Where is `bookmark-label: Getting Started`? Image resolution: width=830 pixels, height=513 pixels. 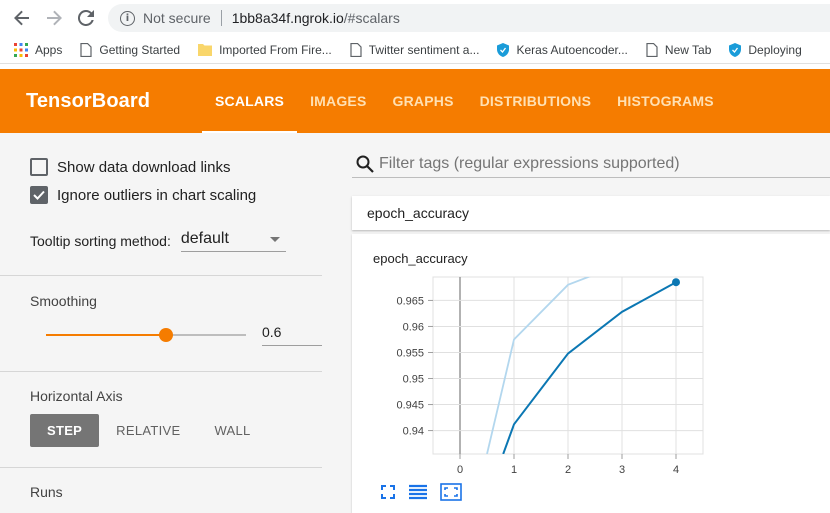
bookmark-label: Getting Started is located at coordinates (140, 49).